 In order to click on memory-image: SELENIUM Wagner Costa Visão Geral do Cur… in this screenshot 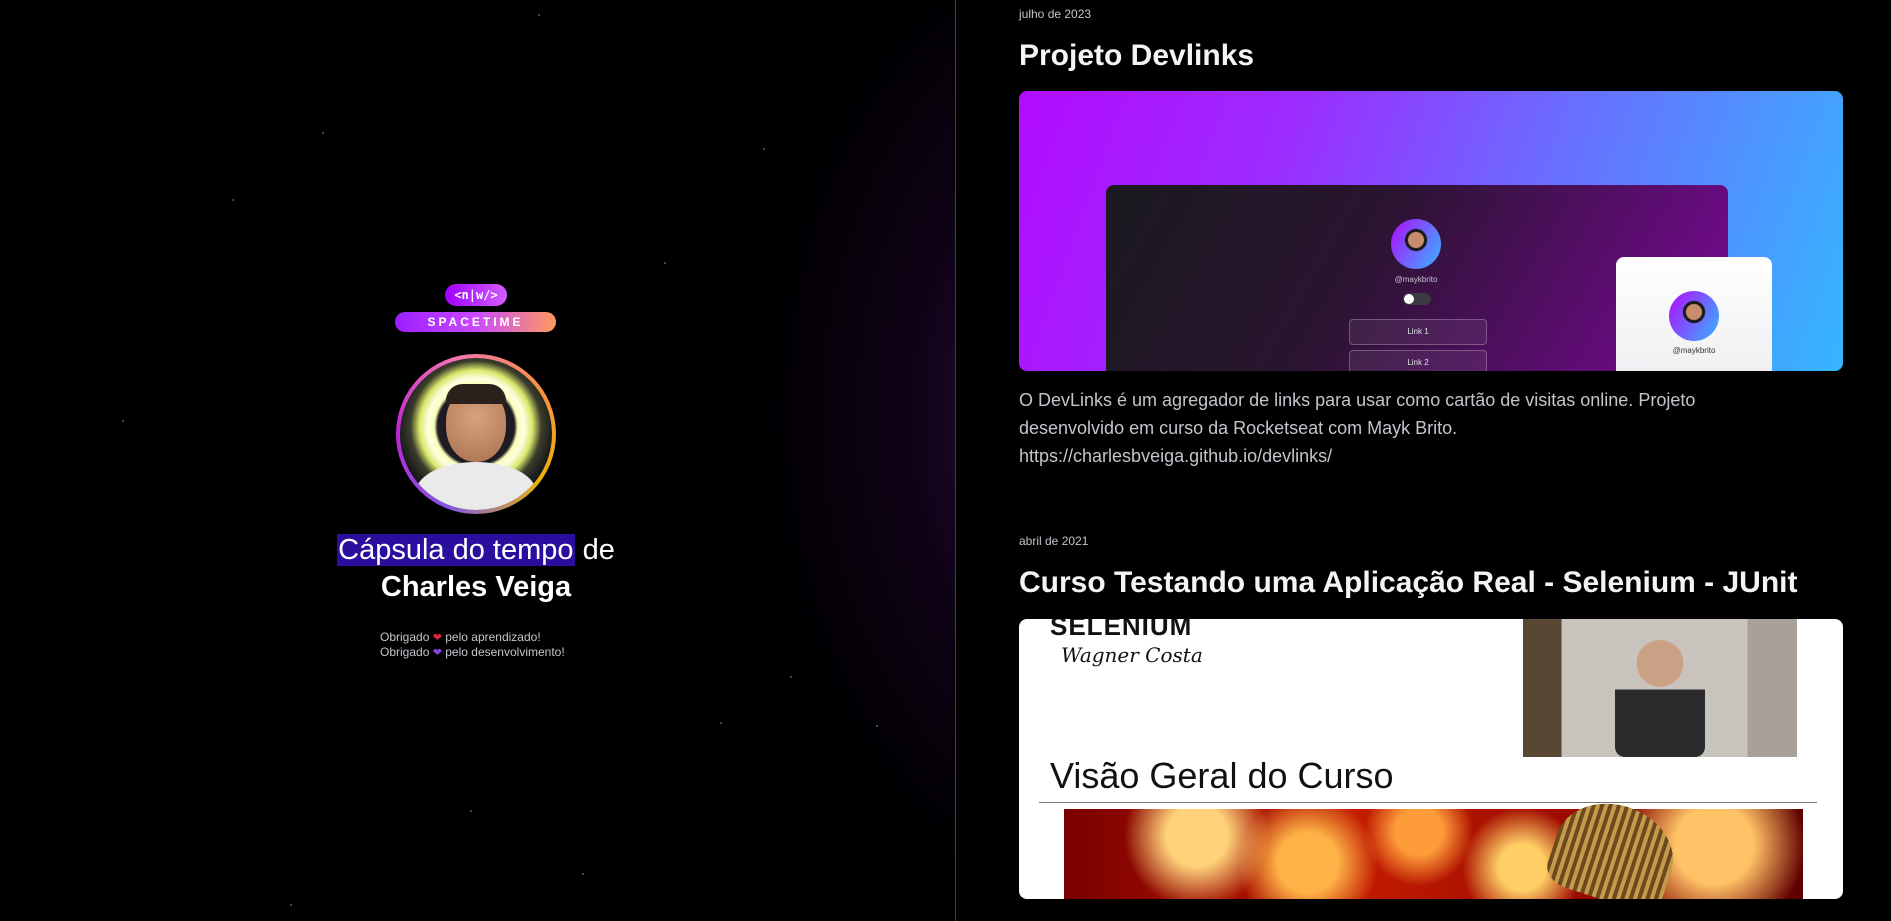, I will do `click(1431, 759)`.